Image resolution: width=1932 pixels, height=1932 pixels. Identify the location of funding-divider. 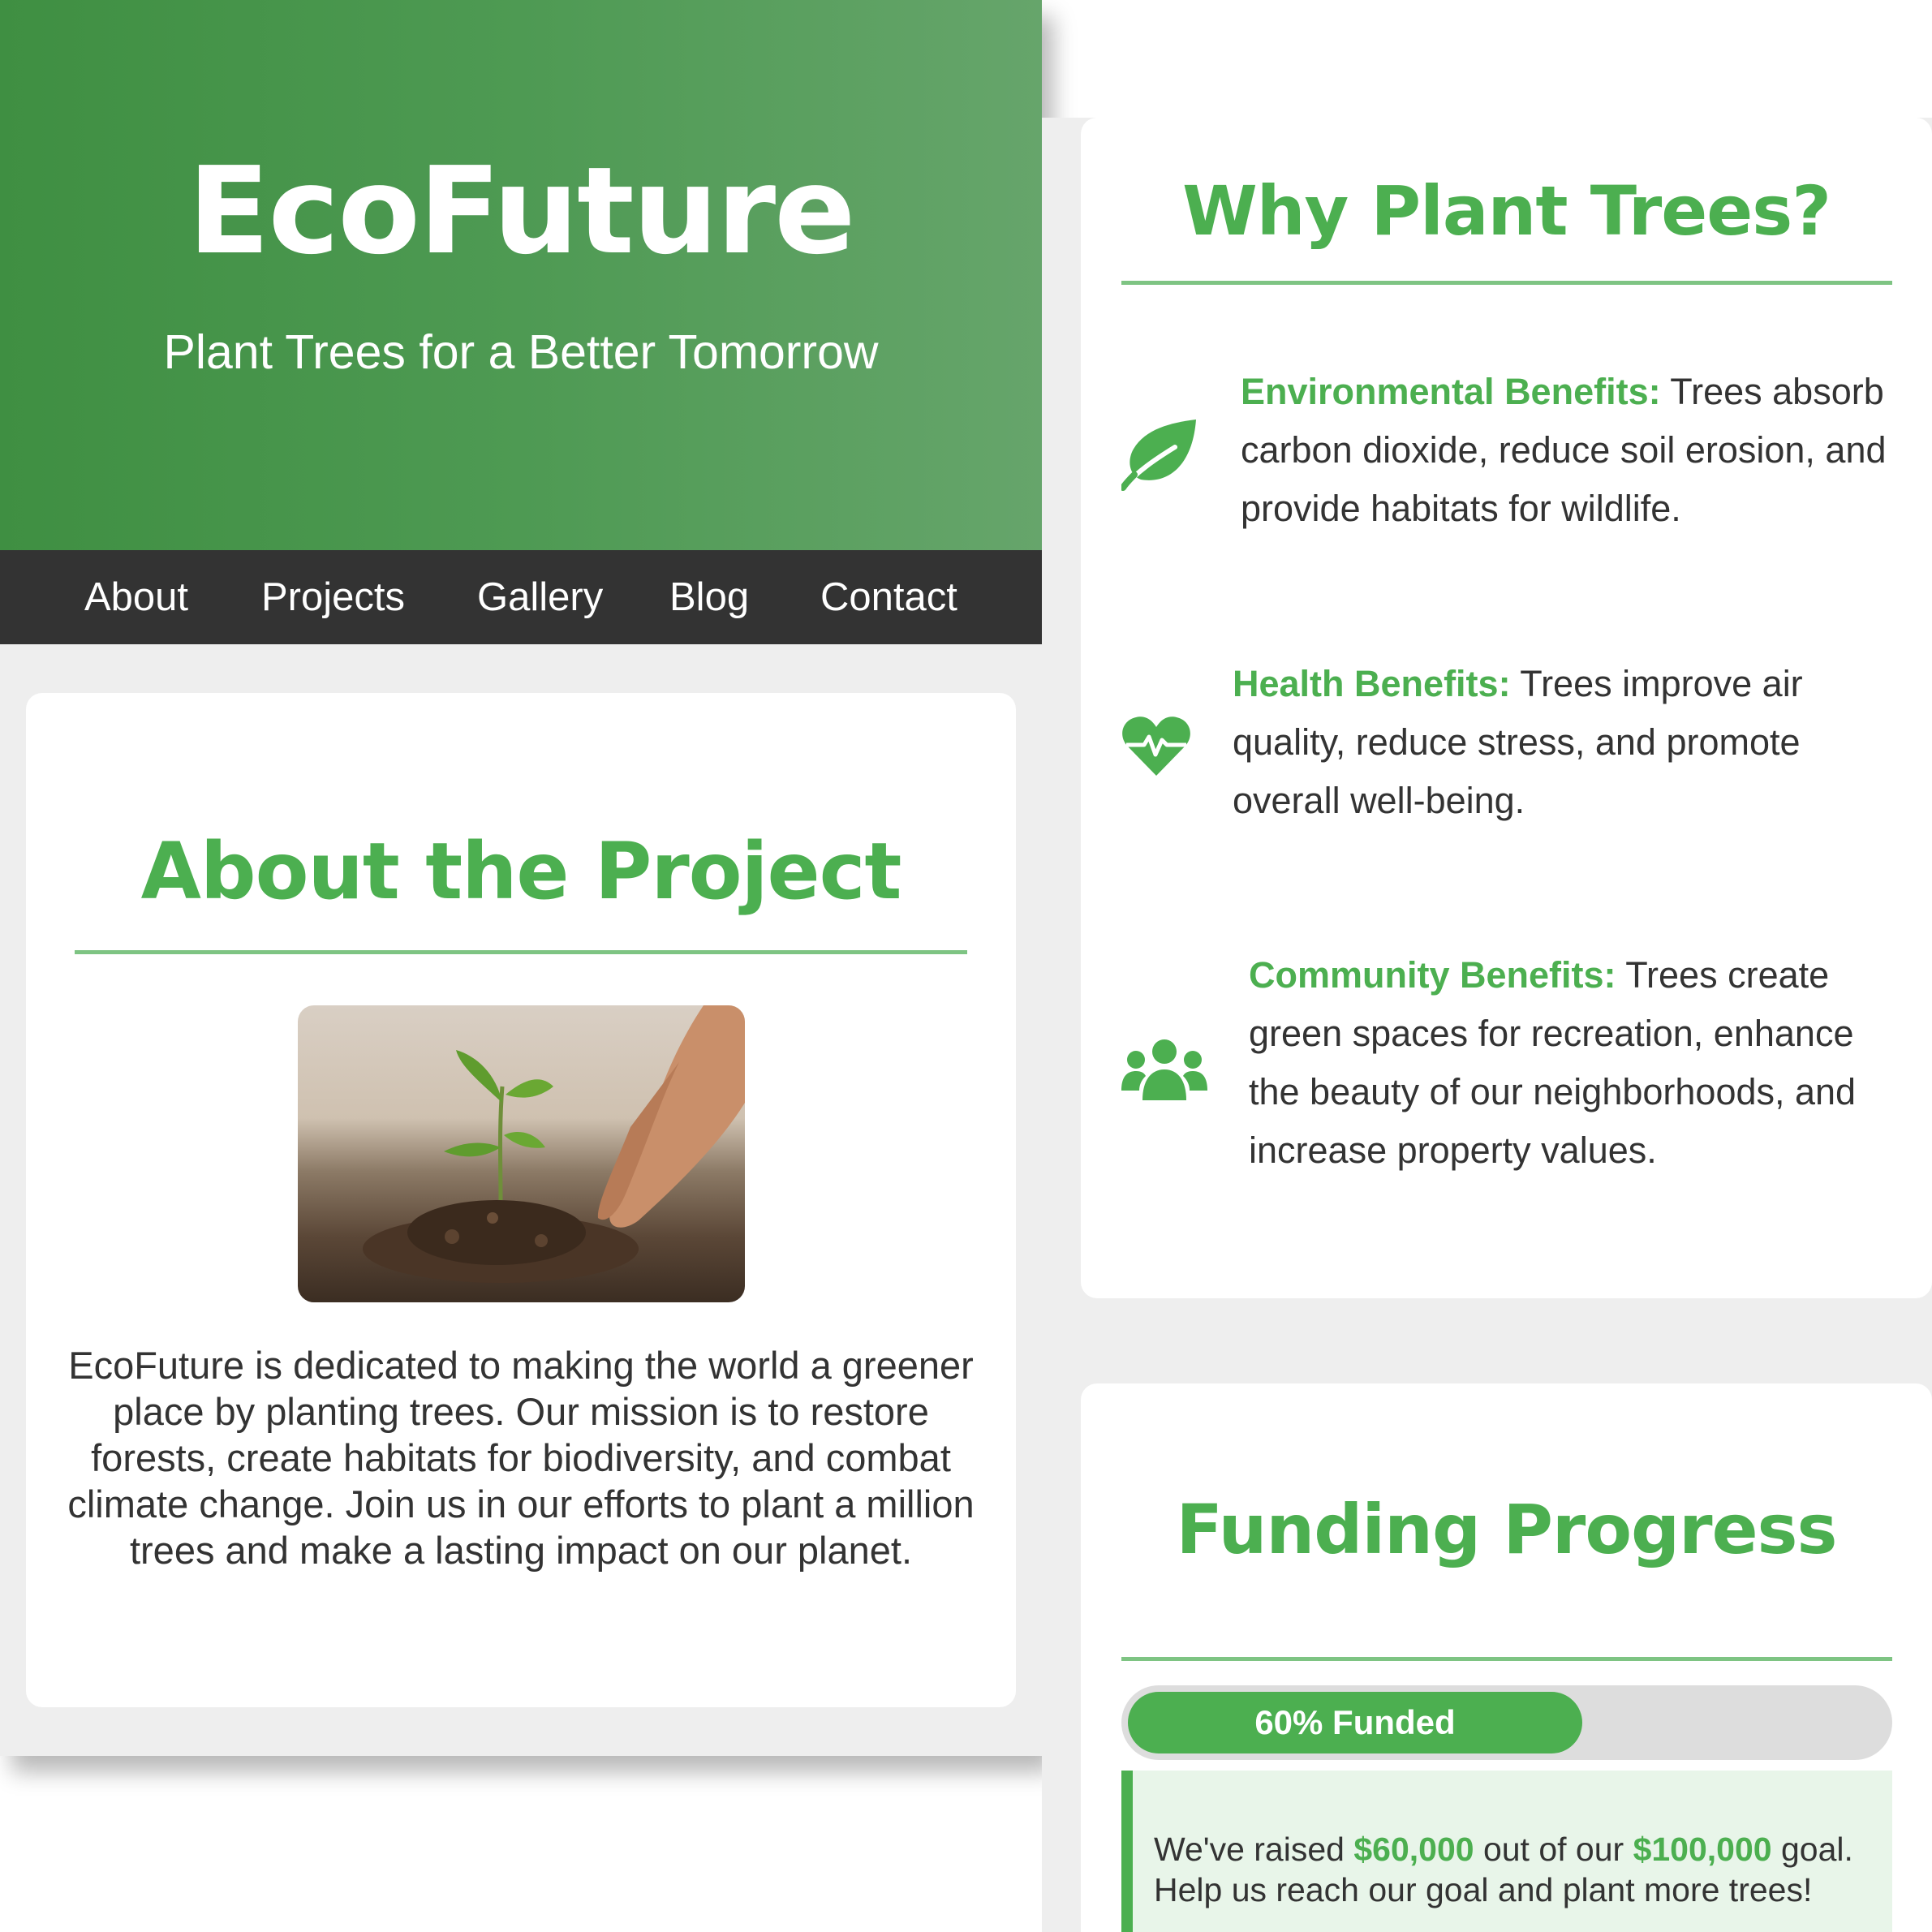
(1506, 1659).